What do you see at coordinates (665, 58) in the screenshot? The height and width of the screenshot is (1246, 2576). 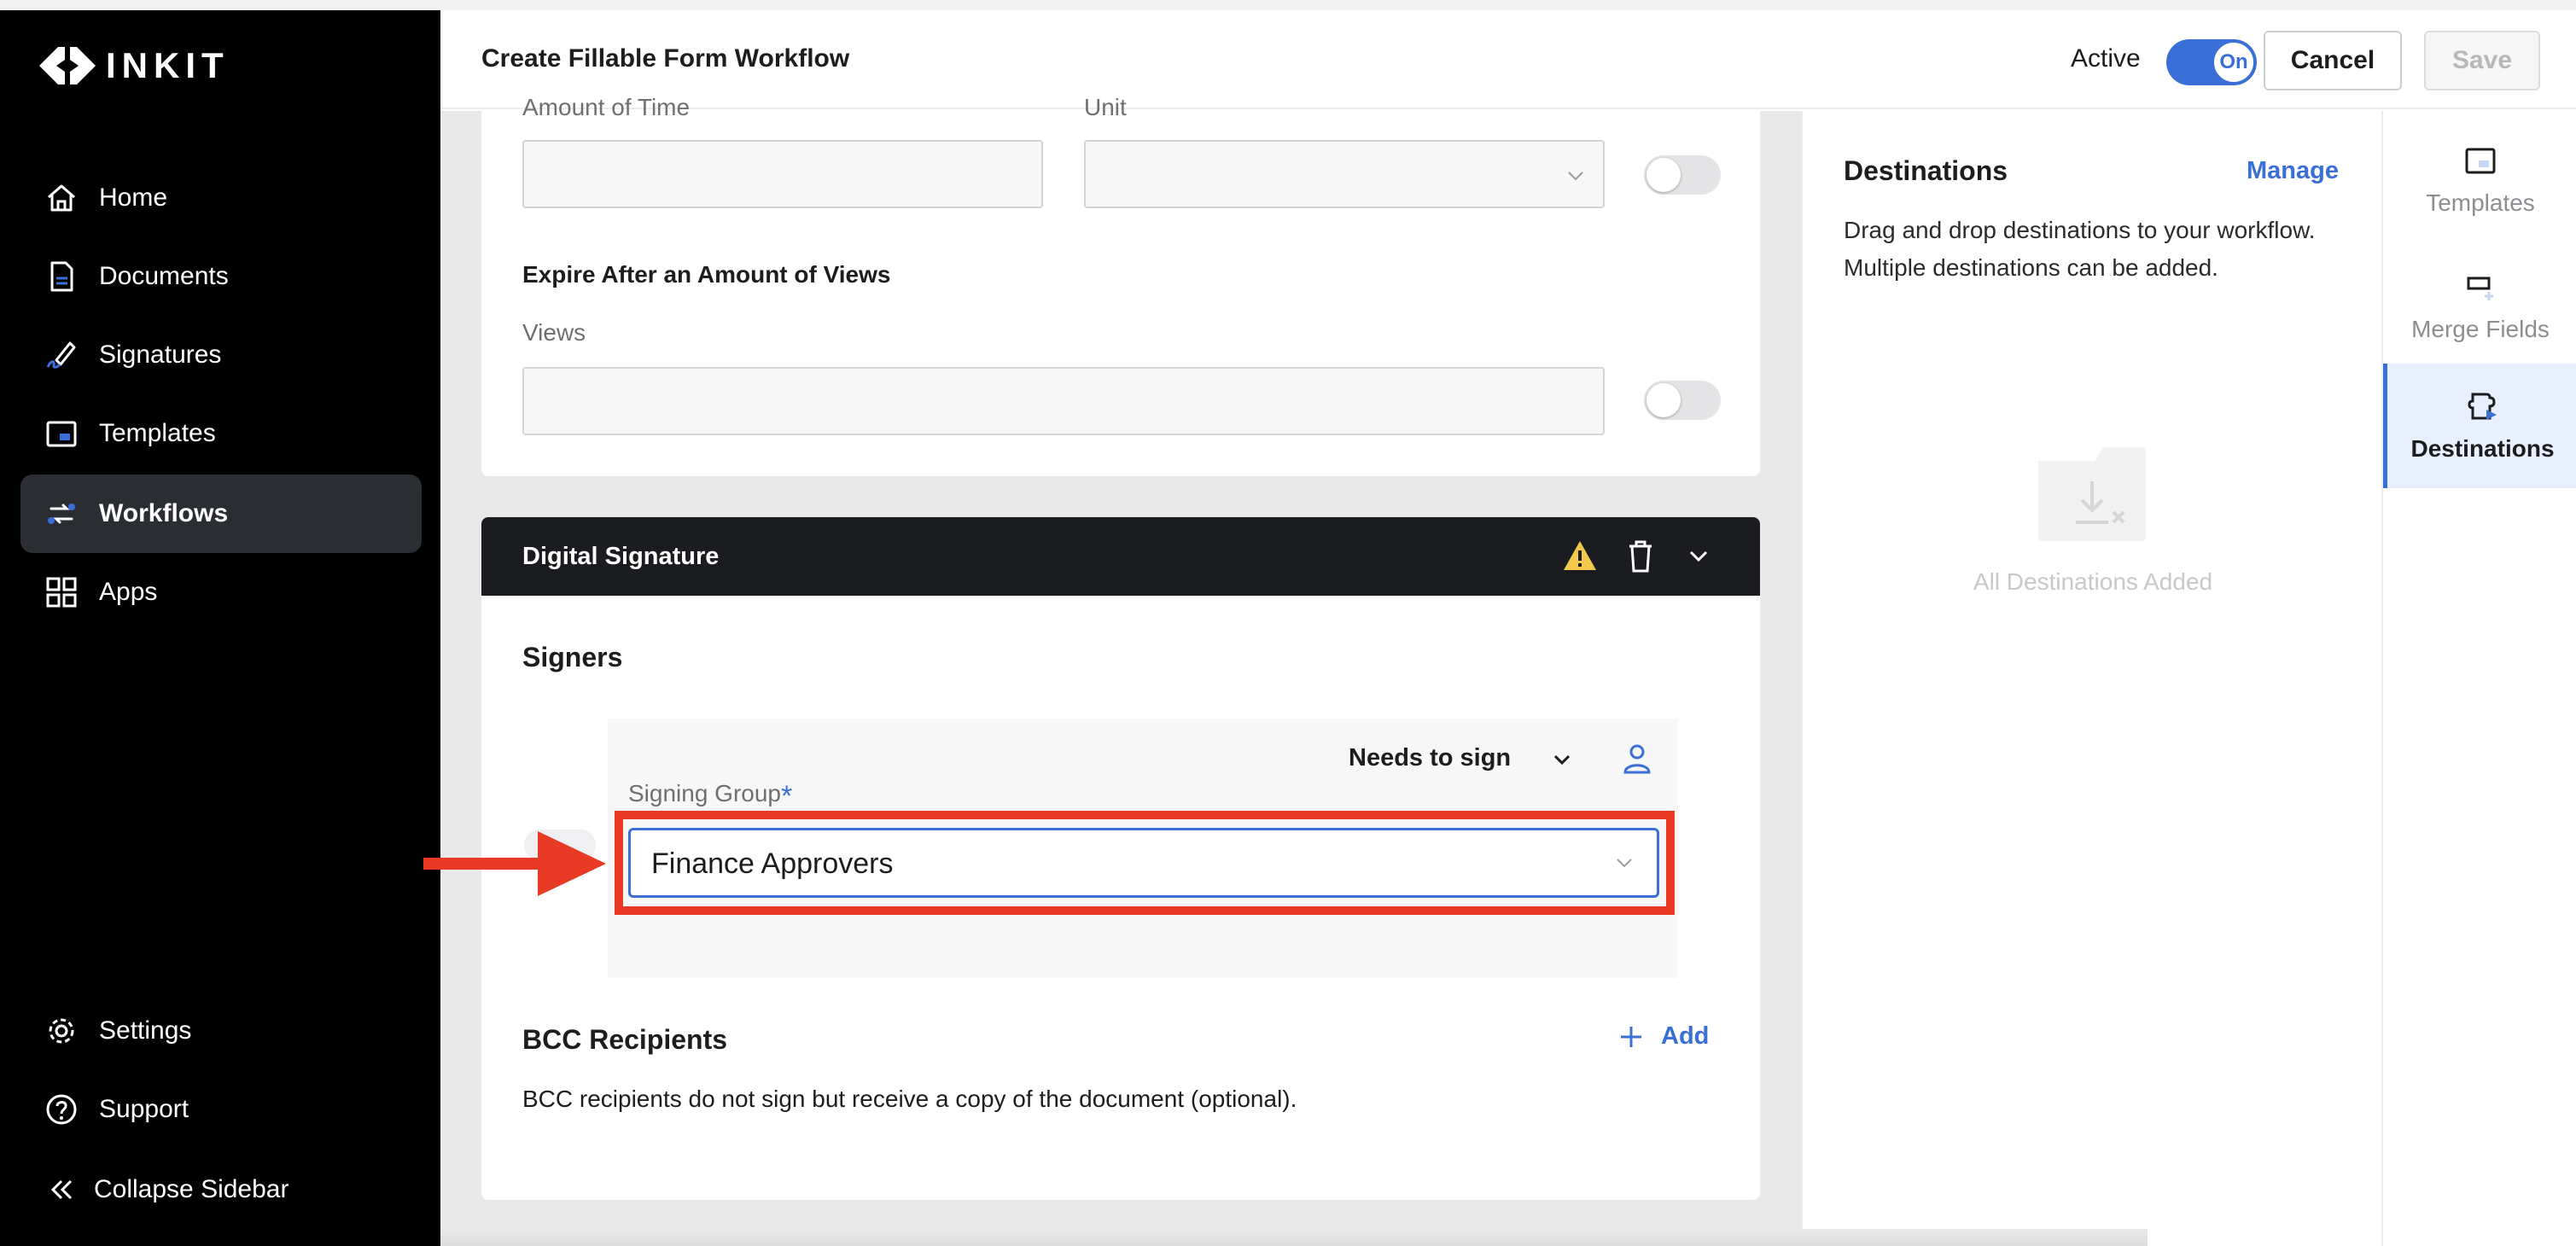 I see `page-title: Create Fillable Form Workflow` at bounding box center [665, 58].